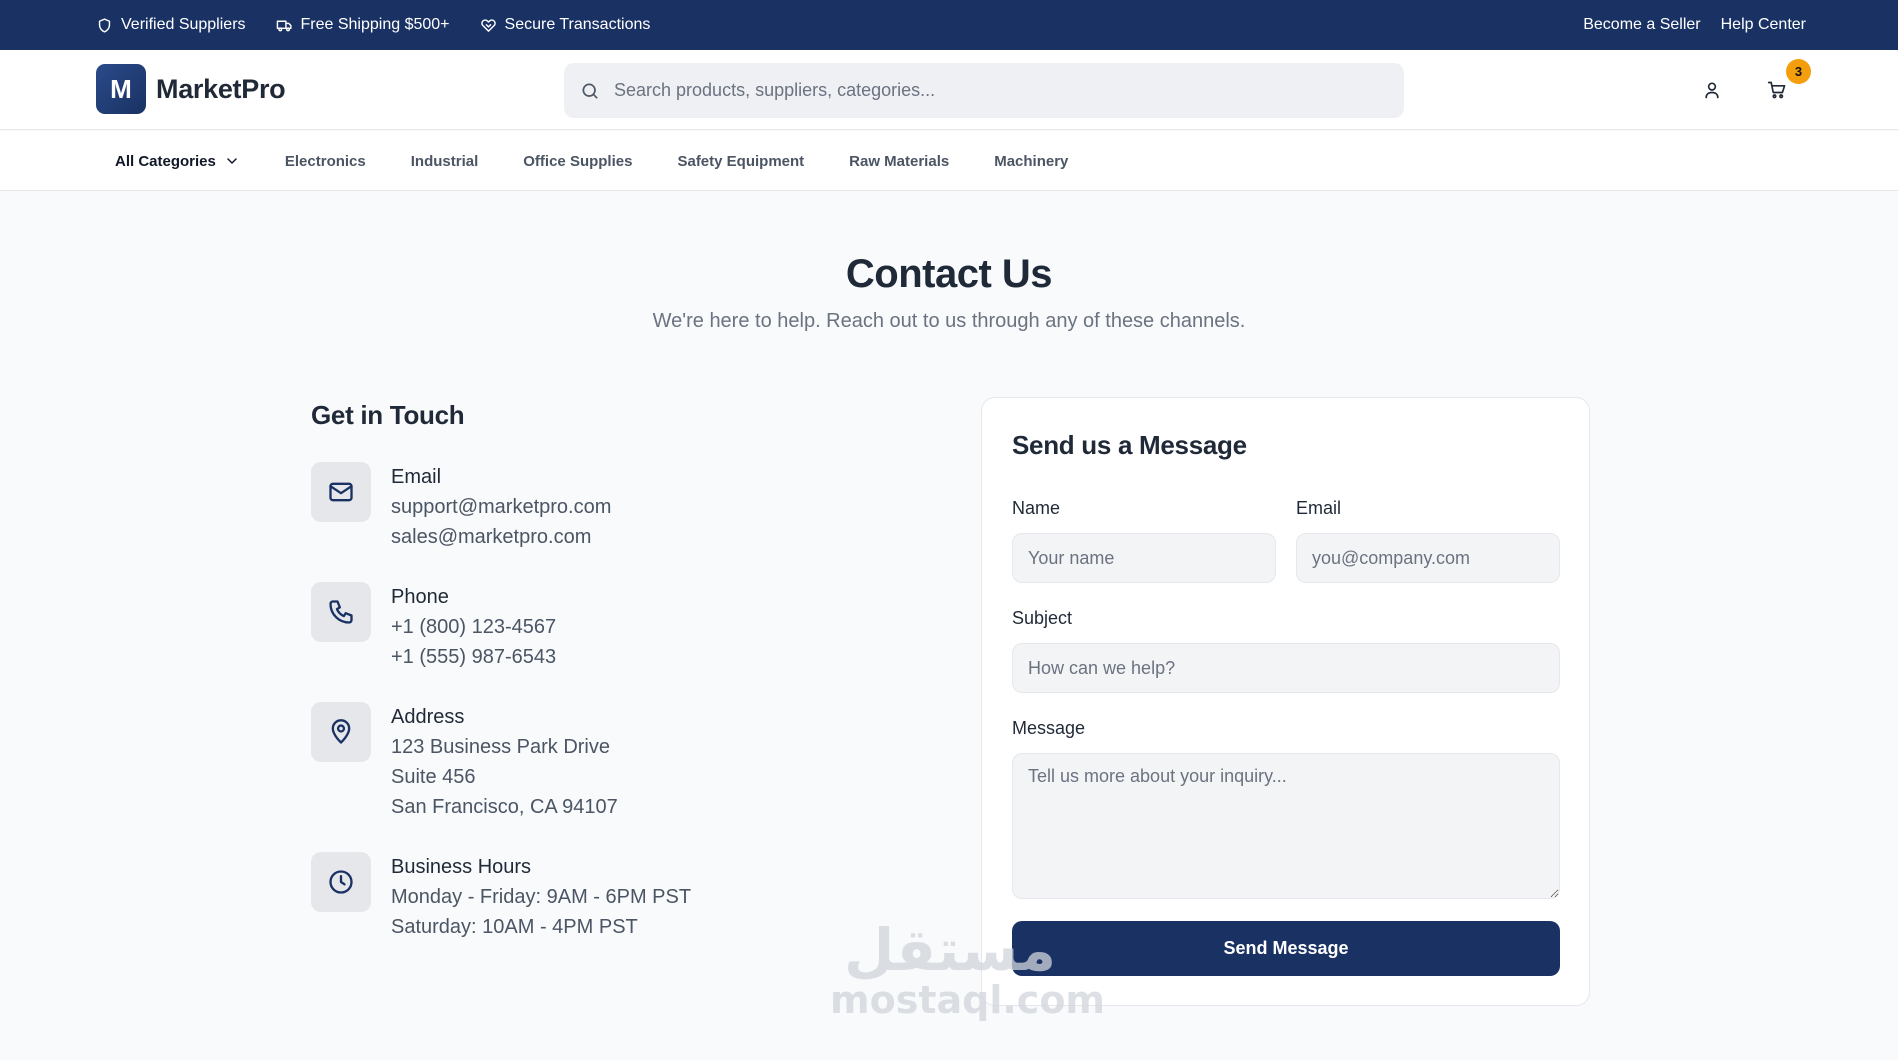 This screenshot has width=1898, height=1060. I want to click on category-electronics: Electronics, so click(325, 161).